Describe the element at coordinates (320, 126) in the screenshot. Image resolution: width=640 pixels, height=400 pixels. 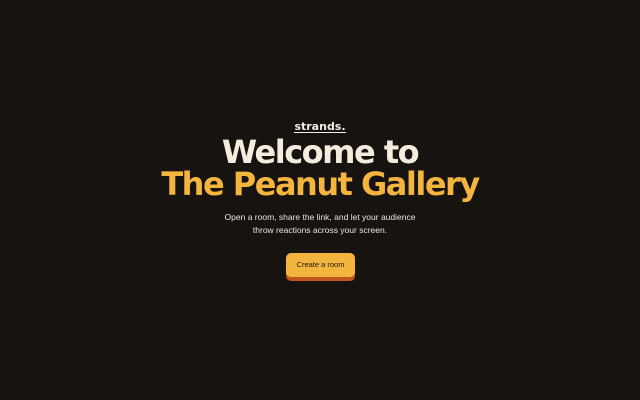
I see `logo-wordmark: strands.` at that location.